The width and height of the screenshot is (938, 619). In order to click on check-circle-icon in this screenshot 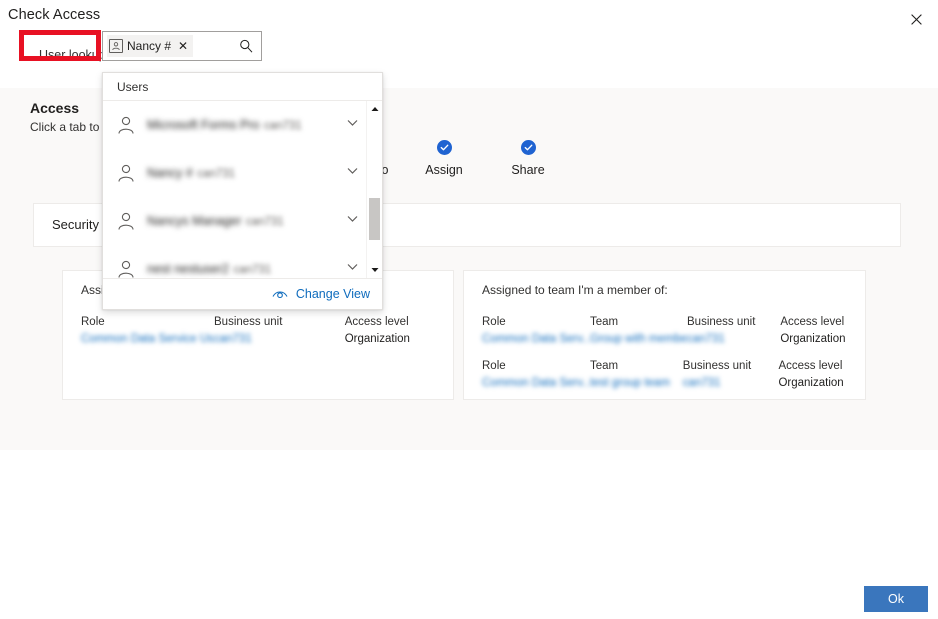, I will do `click(444, 147)`.